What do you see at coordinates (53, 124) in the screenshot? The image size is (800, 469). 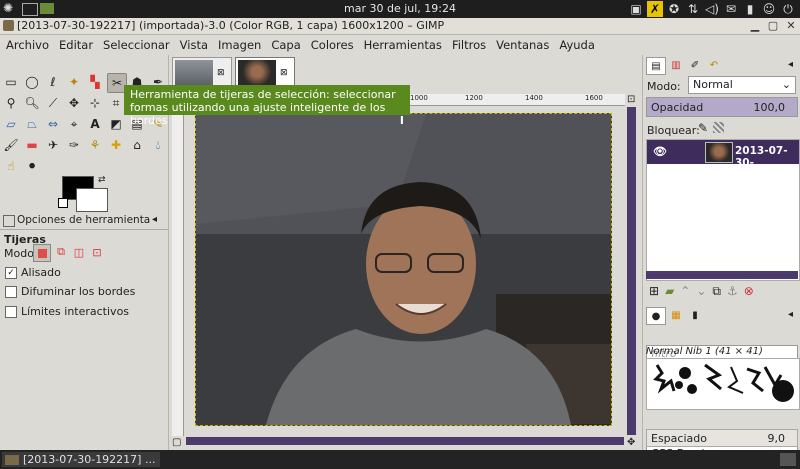 I see `flip-tool-icon: ⇔` at bounding box center [53, 124].